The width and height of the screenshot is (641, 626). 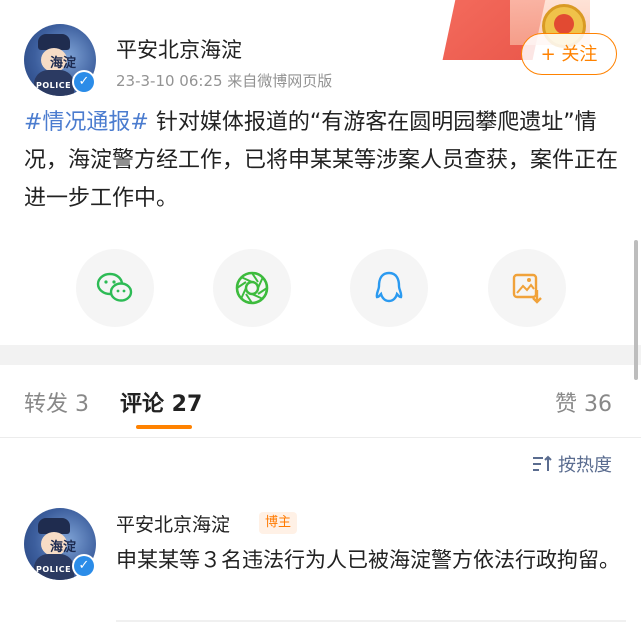 What do you see at coordinates (583, 402) in the screenshot?
I see `tab-likes: 赞 36` at bounding box center [583, 402].